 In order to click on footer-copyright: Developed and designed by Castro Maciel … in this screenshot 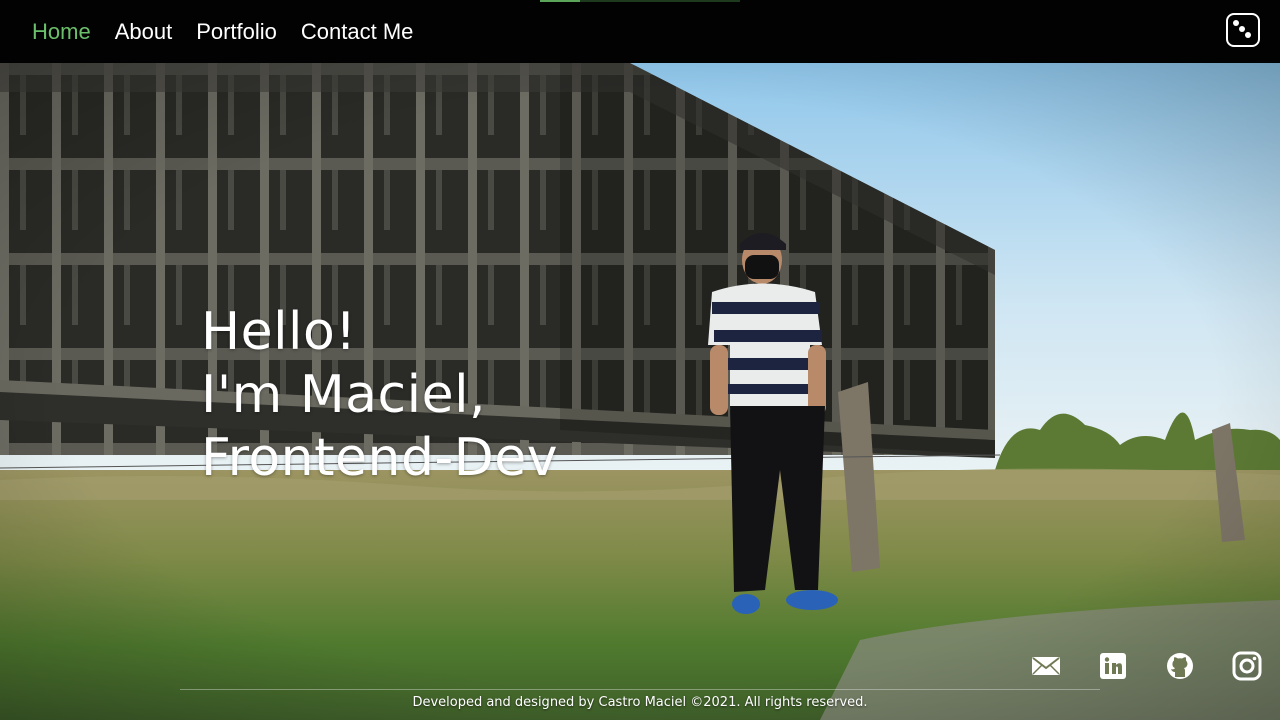, I will do `click(640, 702)`.